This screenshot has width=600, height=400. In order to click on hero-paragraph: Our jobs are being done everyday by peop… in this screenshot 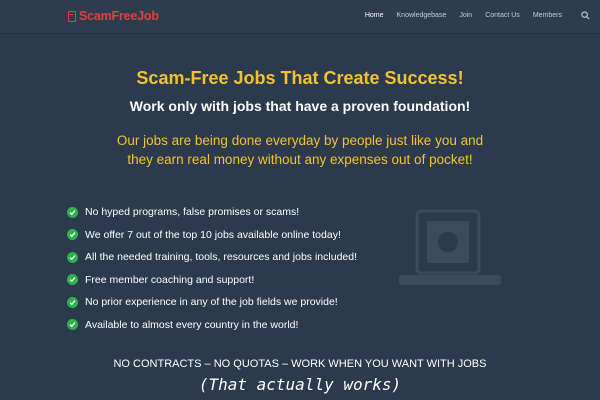, I will do `click(300, 150)`.